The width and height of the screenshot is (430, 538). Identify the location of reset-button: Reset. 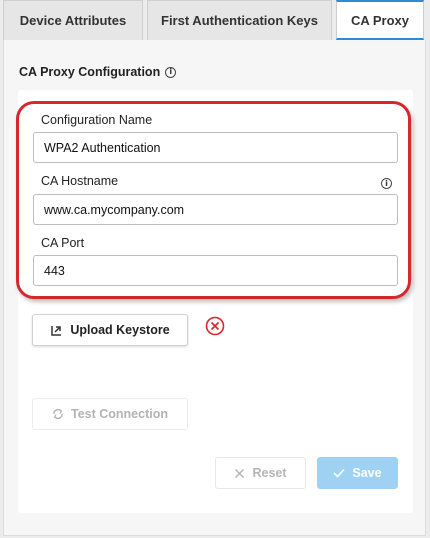
(260, 473).